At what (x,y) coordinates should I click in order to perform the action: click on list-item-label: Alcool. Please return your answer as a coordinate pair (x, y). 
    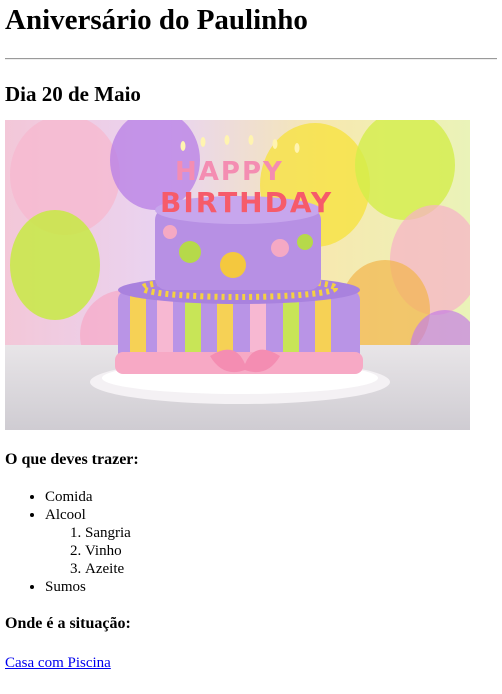
    Looking at the image, I should click on (65, 515).